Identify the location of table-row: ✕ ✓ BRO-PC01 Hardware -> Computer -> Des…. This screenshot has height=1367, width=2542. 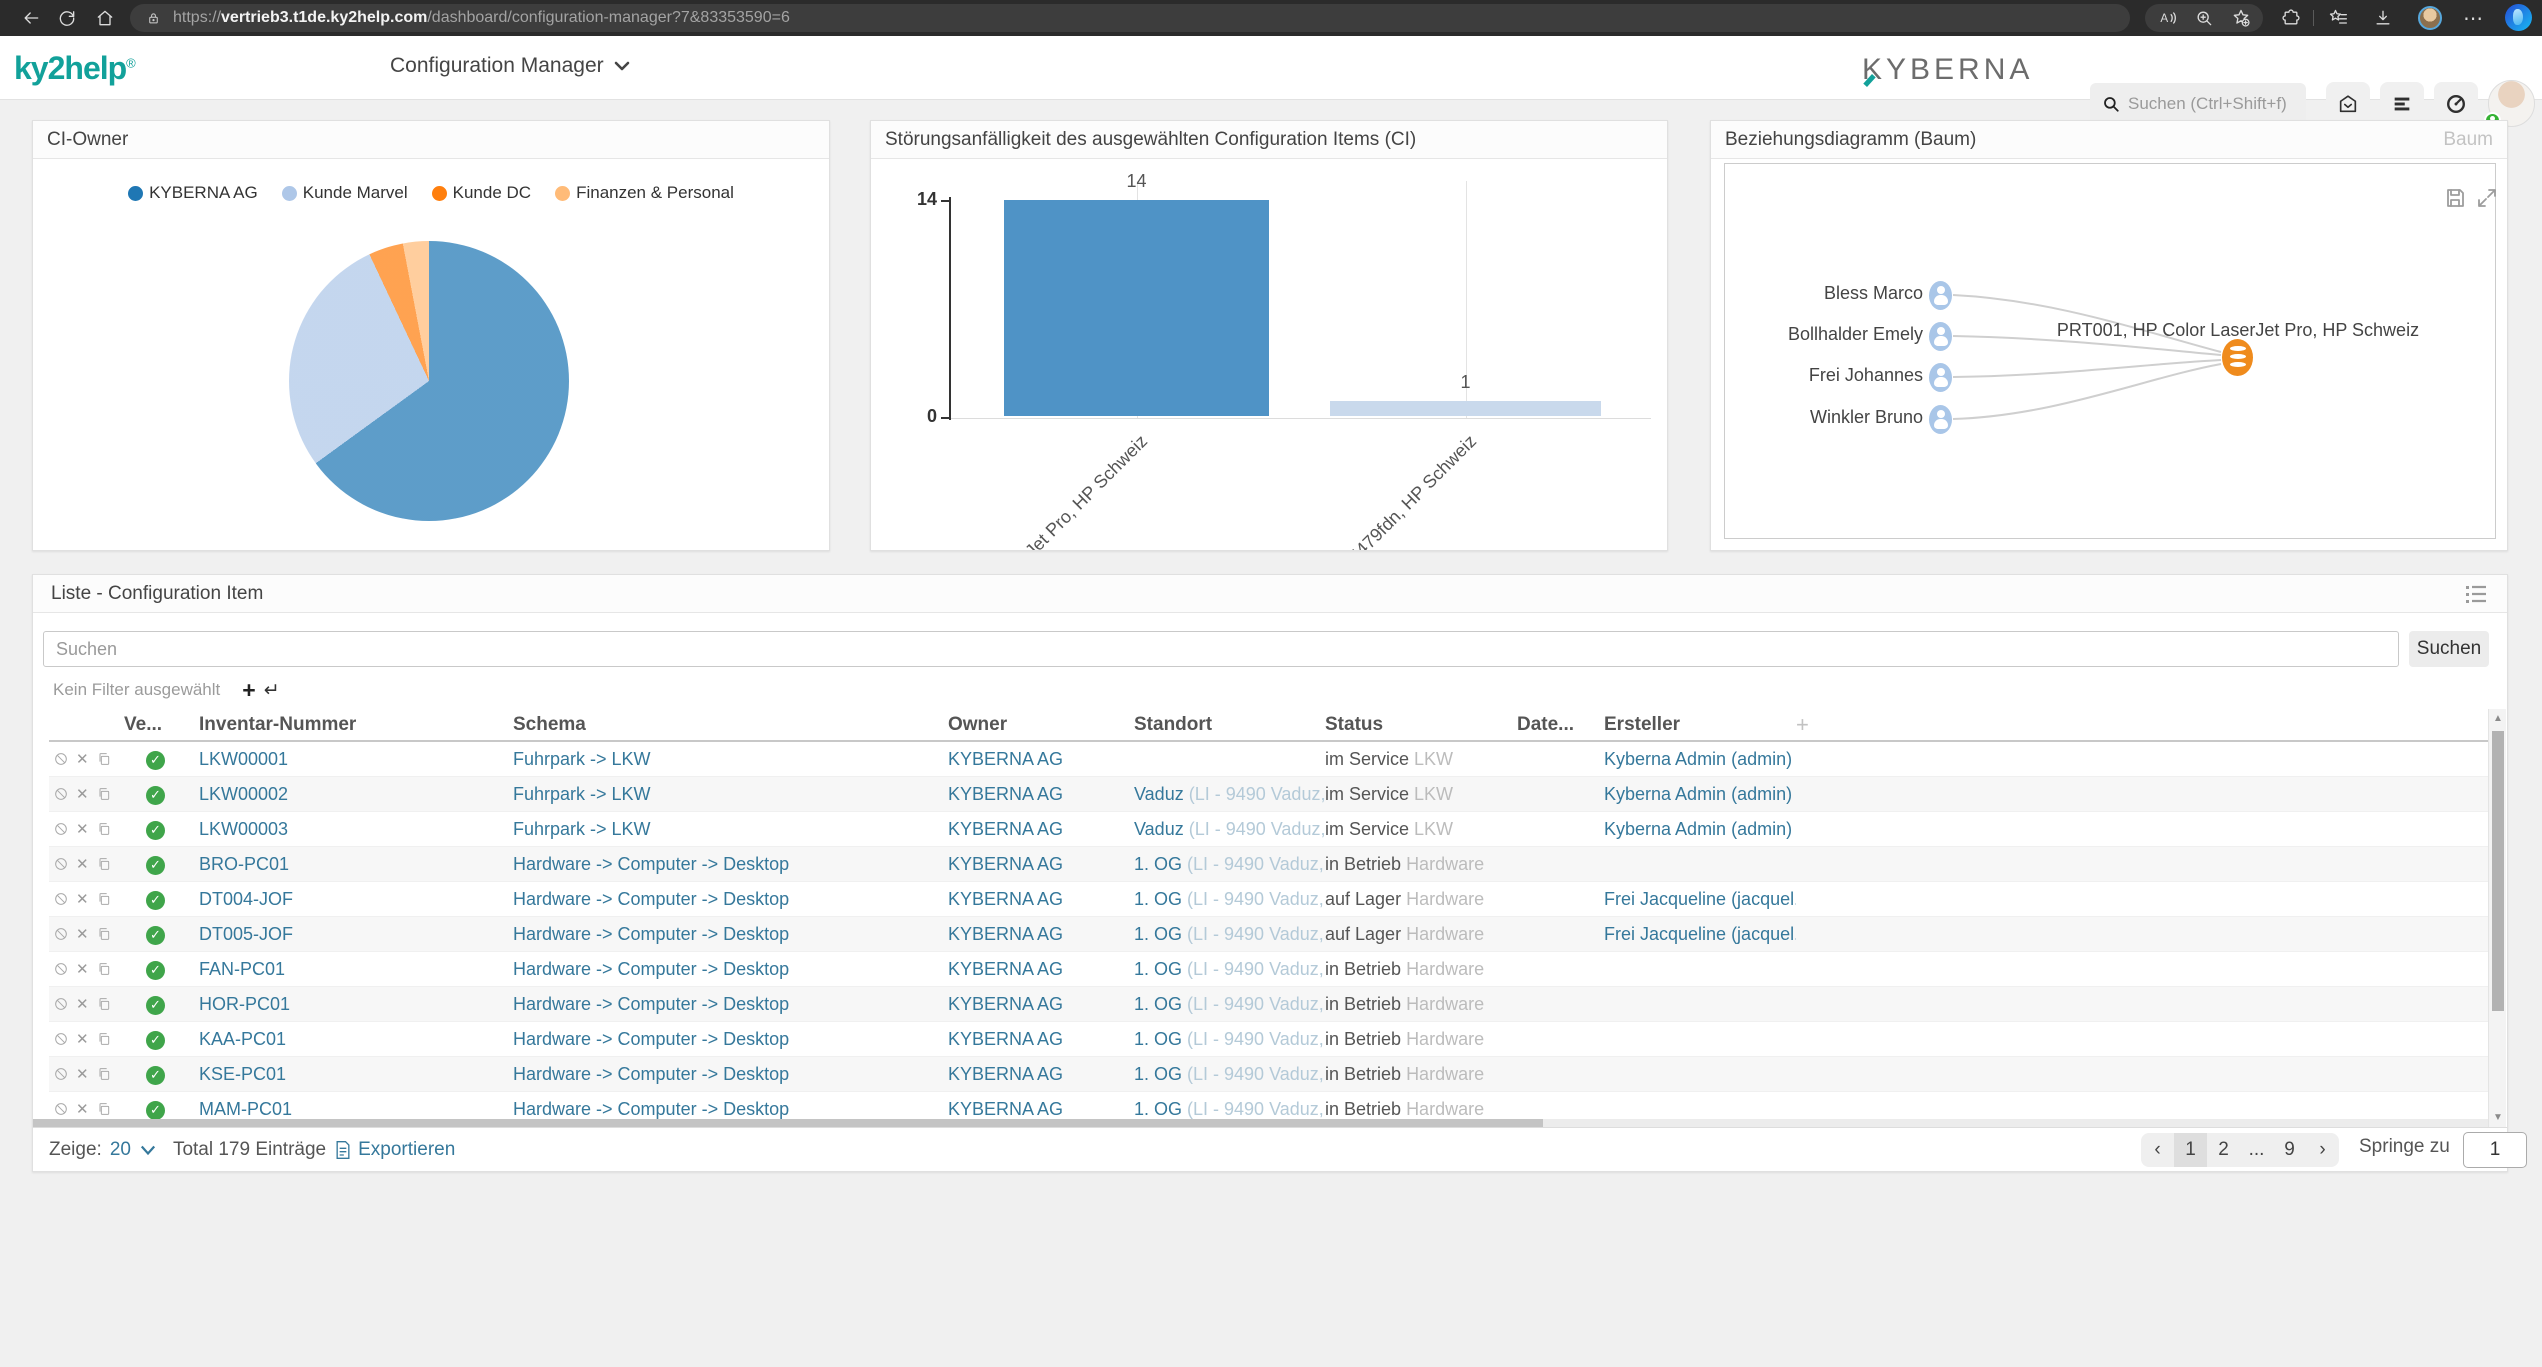
(1268, 864).